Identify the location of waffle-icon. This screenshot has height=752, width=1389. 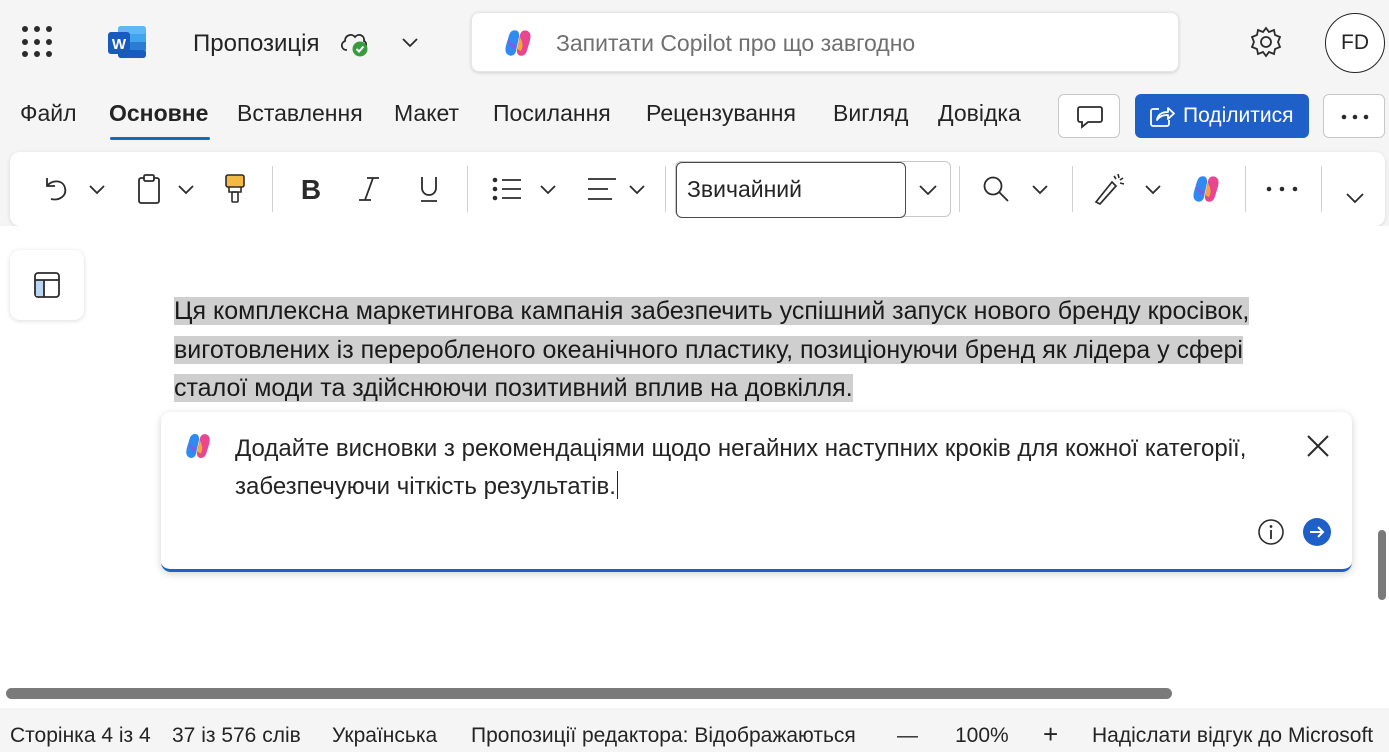
(38, 42).